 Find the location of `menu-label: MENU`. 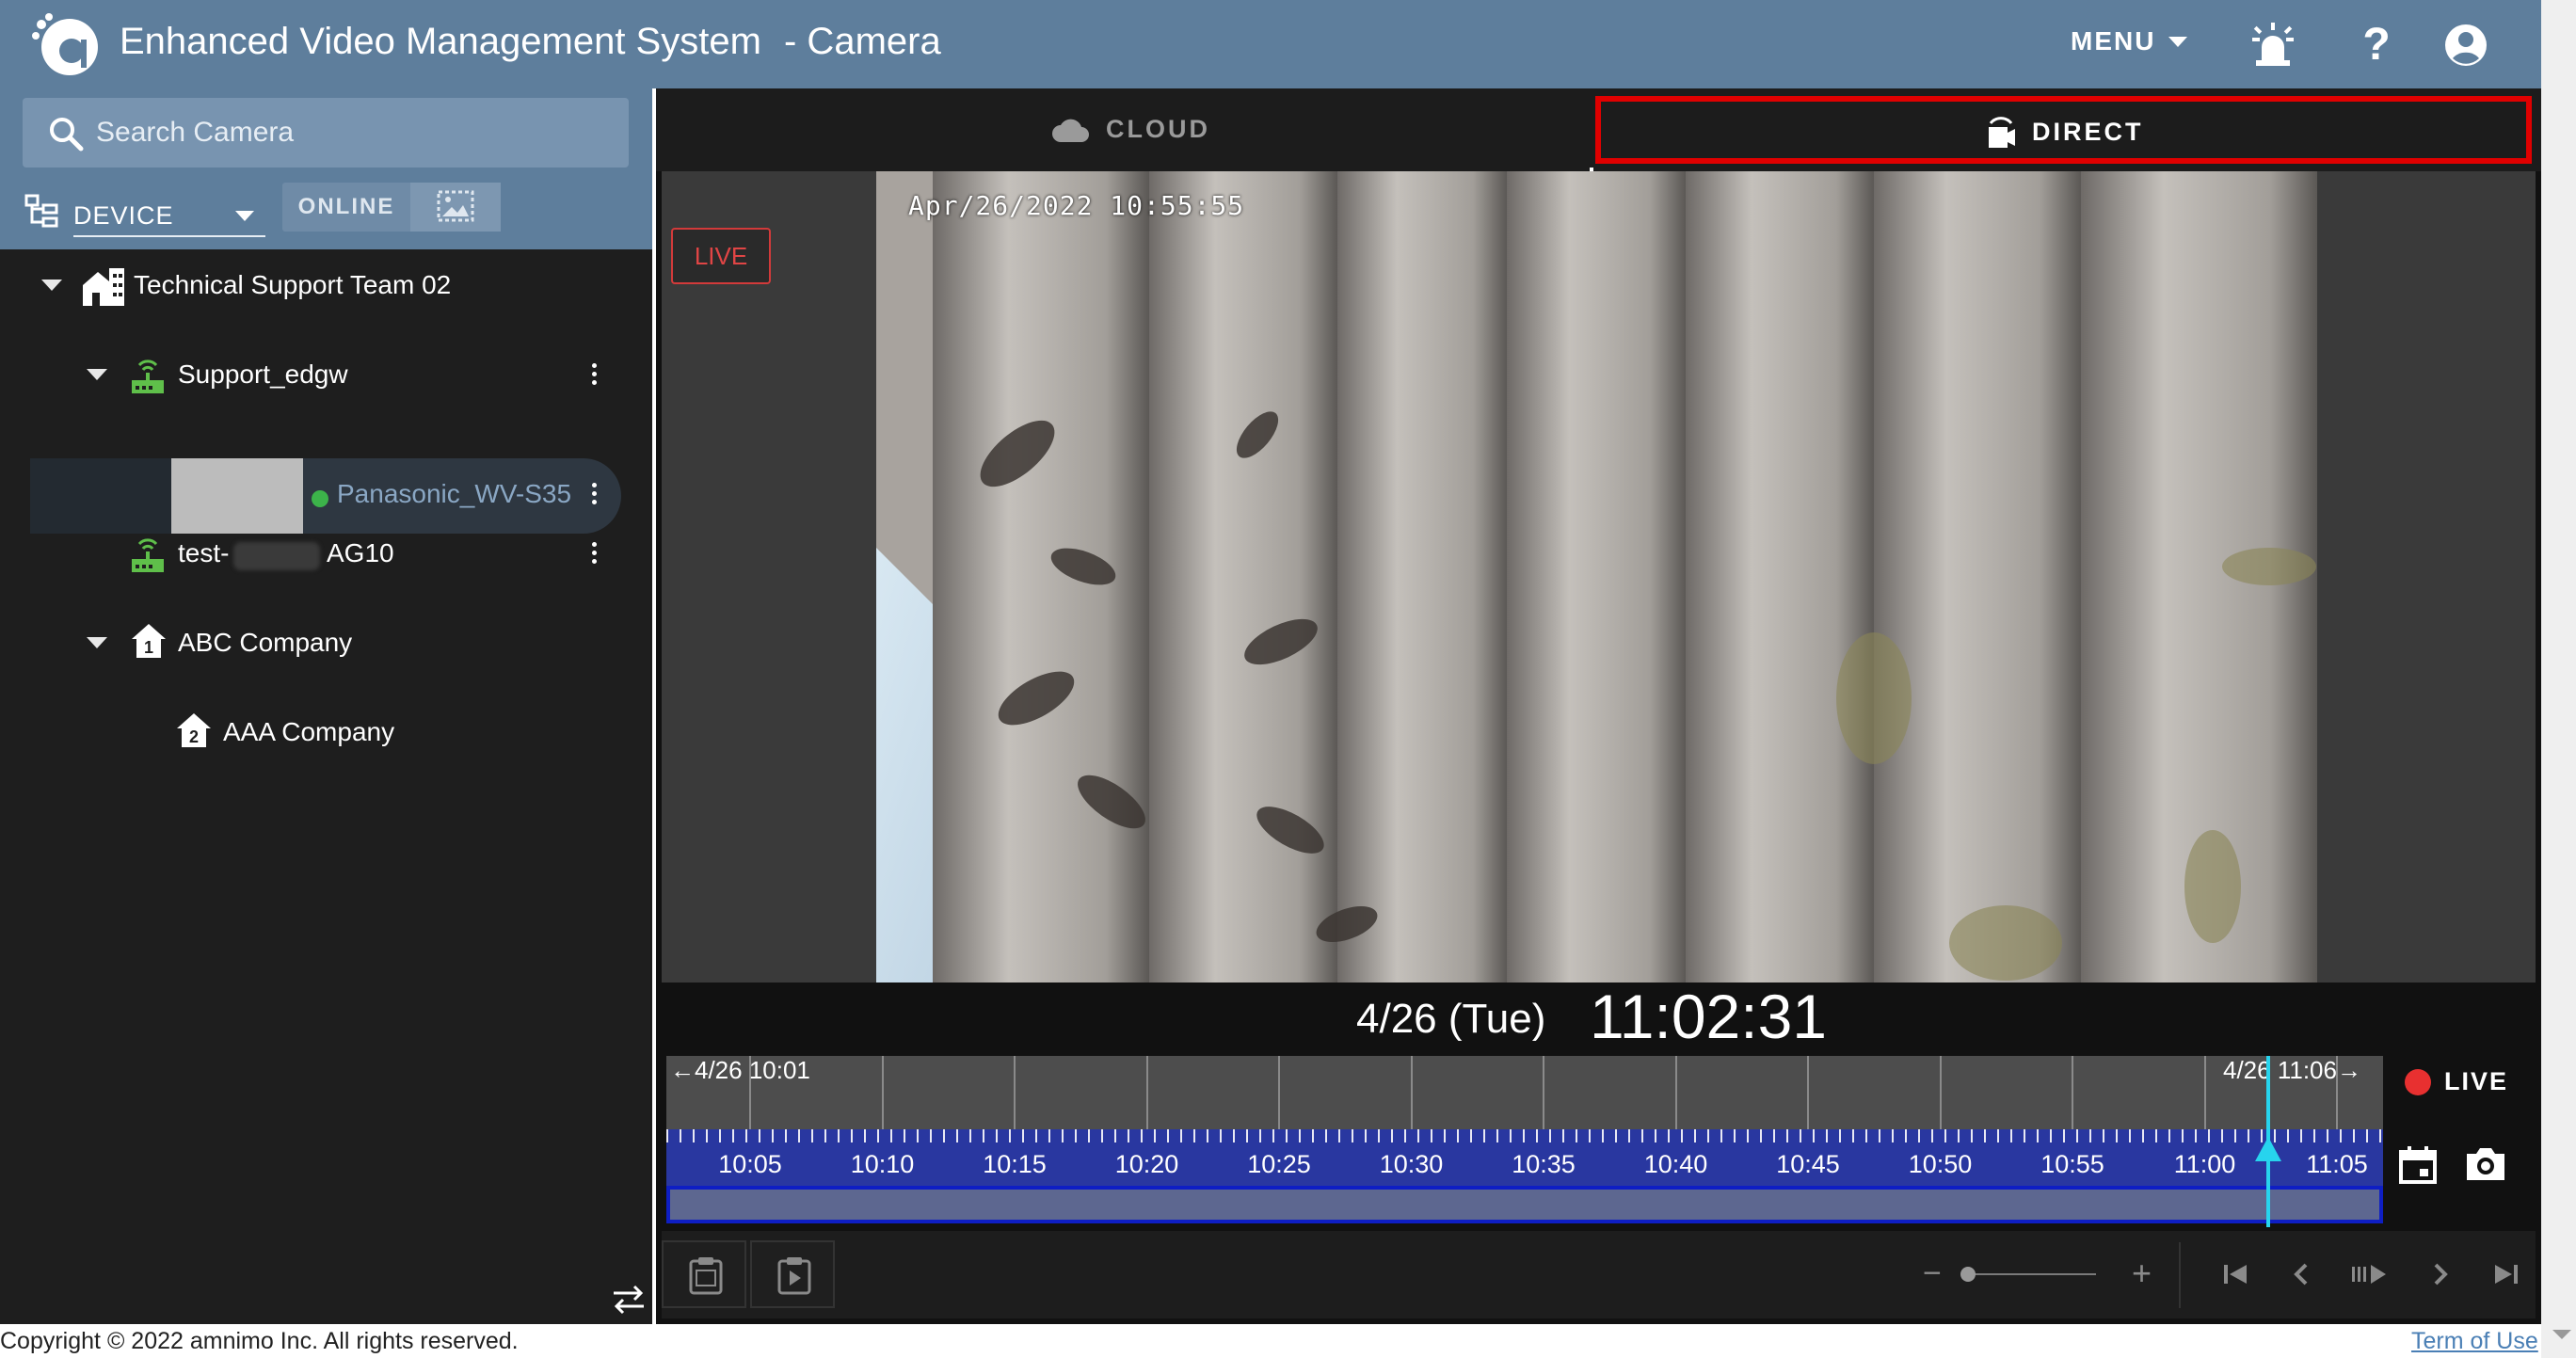

menu-label: MENU is located at coordinates (2113, 41).